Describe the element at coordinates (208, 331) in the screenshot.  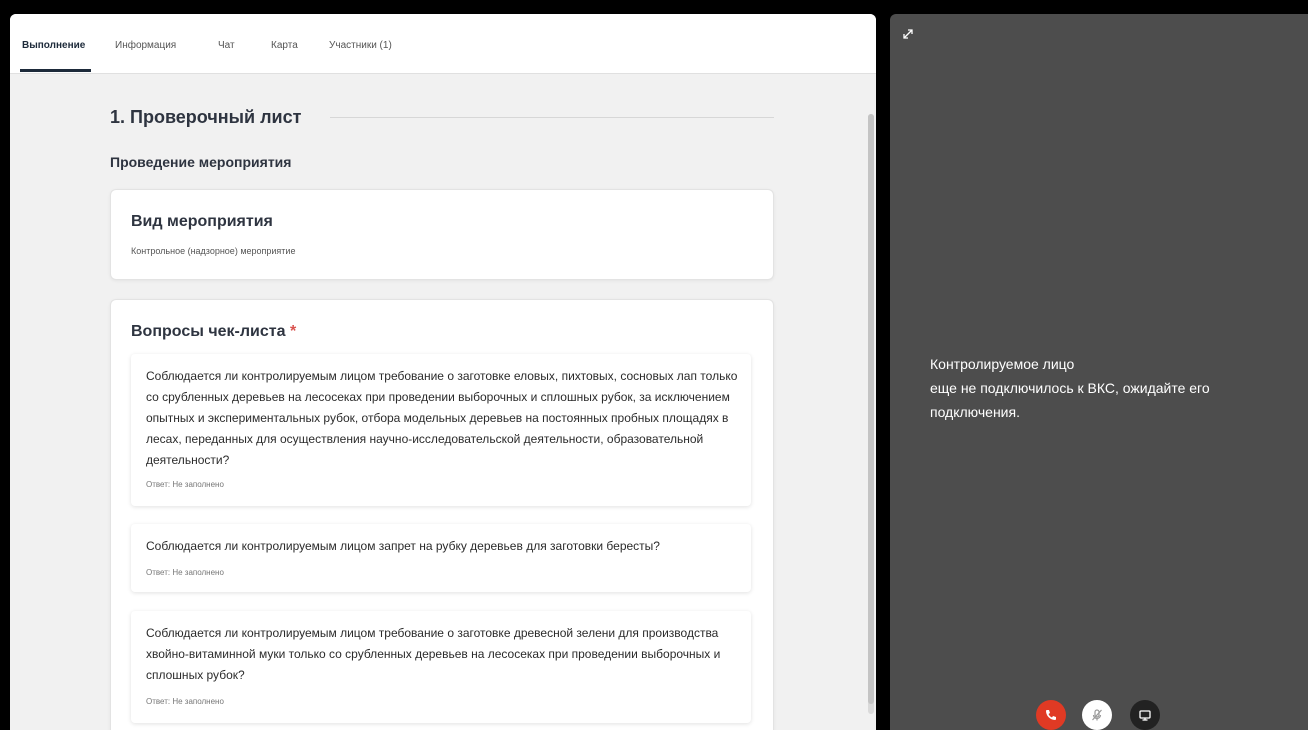
I see `checklist-questions-title-text: Вопросы чек-листа` at that location.